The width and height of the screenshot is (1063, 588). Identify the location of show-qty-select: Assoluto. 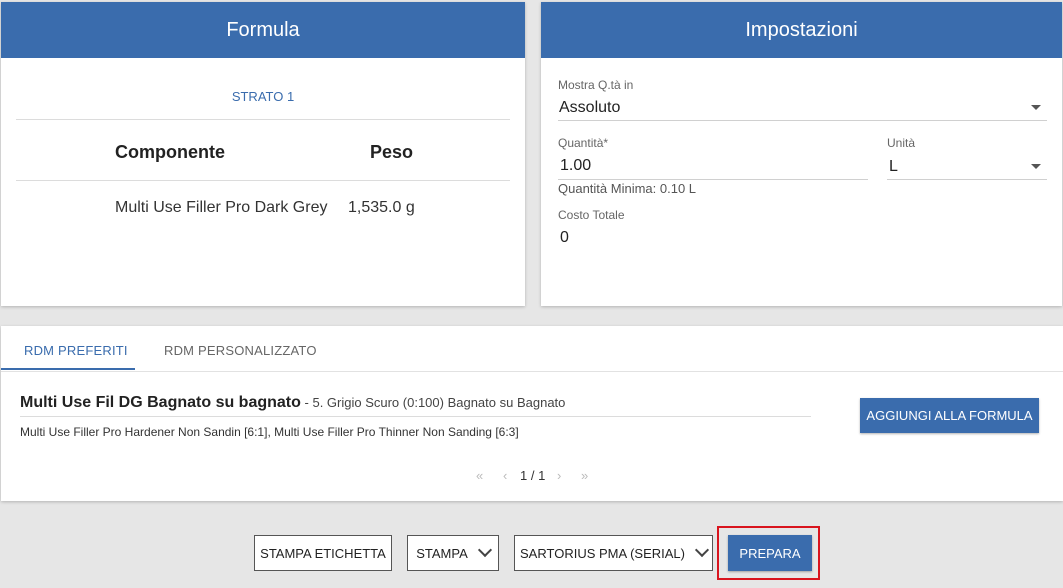
(589, 108).